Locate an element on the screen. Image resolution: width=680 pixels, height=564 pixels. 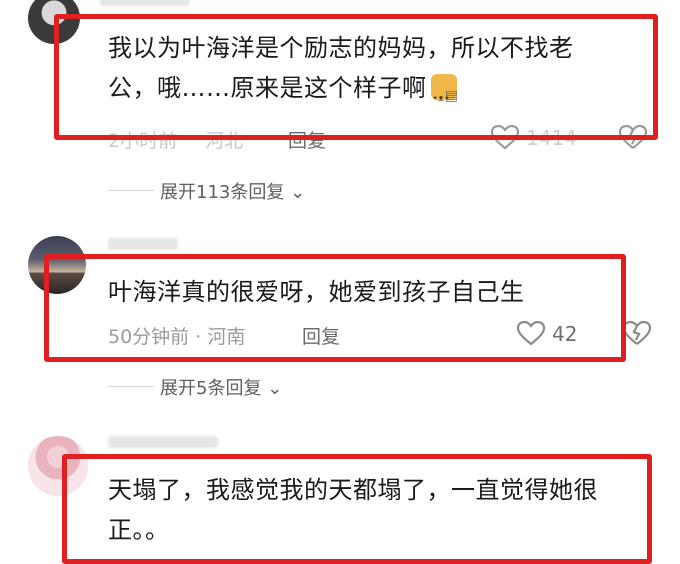
expand-replies-label: 展开5条回复 is located at coordinates (211, 388).